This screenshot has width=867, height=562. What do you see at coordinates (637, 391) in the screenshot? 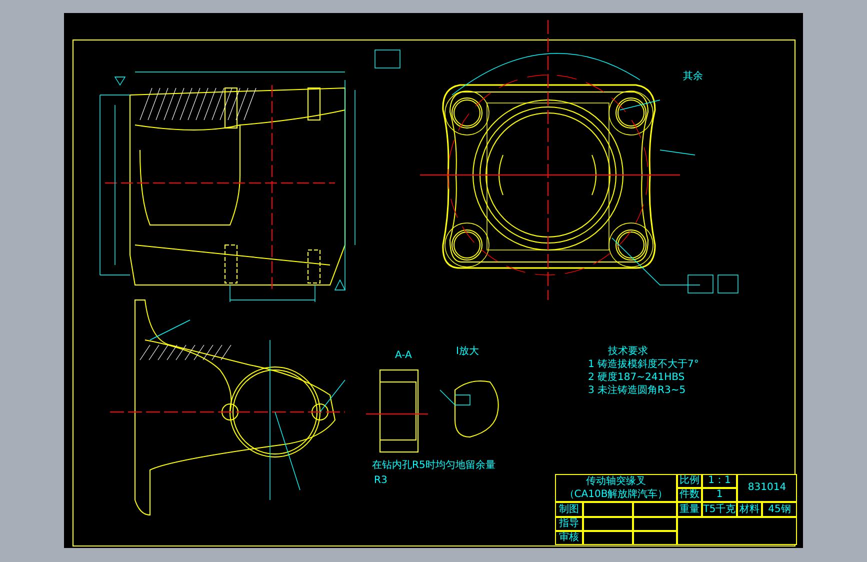
I see `requirement-text: 3 未注铸造圆角R3~5` at bounding box center [637, 391].